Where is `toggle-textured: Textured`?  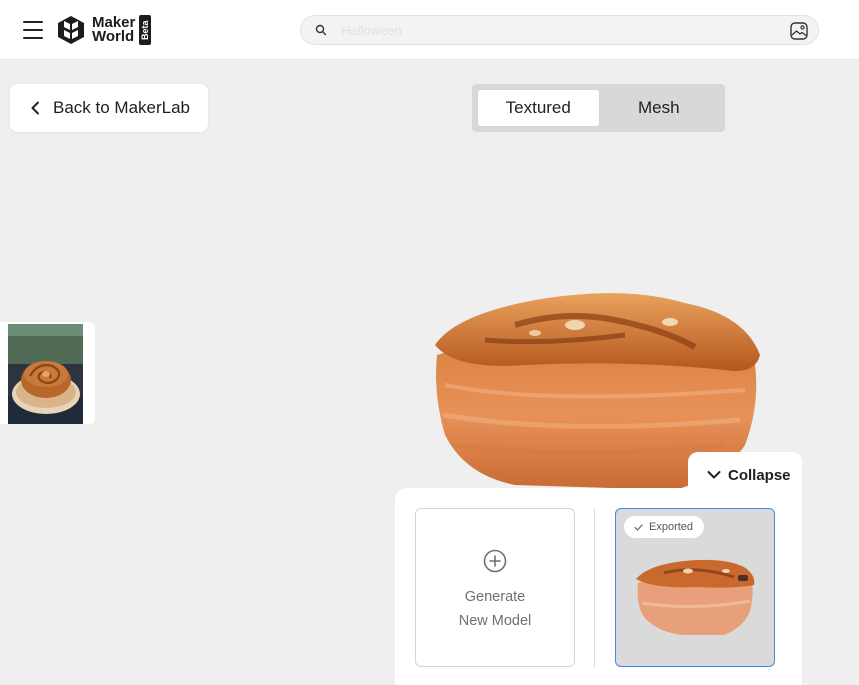
toggle-textured: Textured is located at coordinates (538, 108).